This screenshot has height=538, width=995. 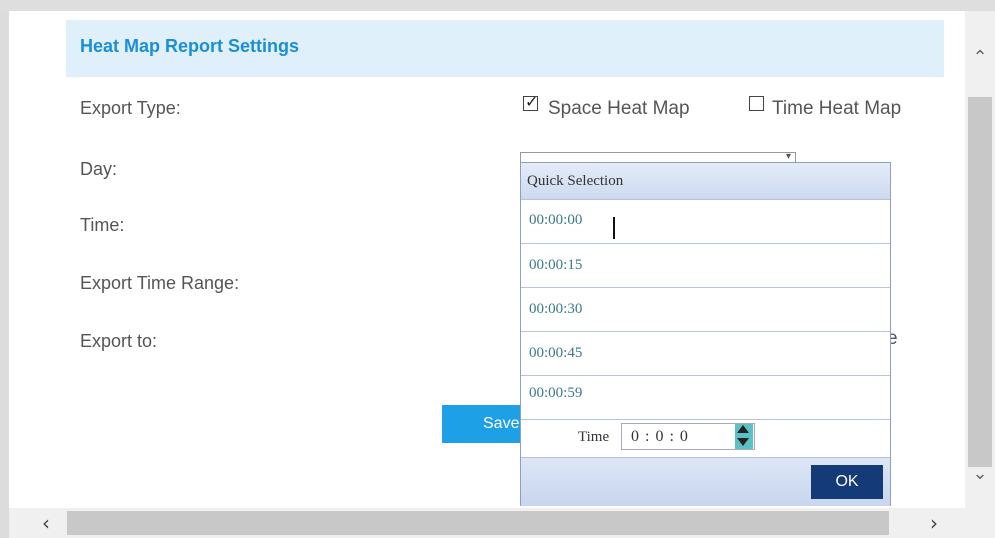 I want to click on dropdown-arrow-icon: ▾, so click(x=788, y=157).